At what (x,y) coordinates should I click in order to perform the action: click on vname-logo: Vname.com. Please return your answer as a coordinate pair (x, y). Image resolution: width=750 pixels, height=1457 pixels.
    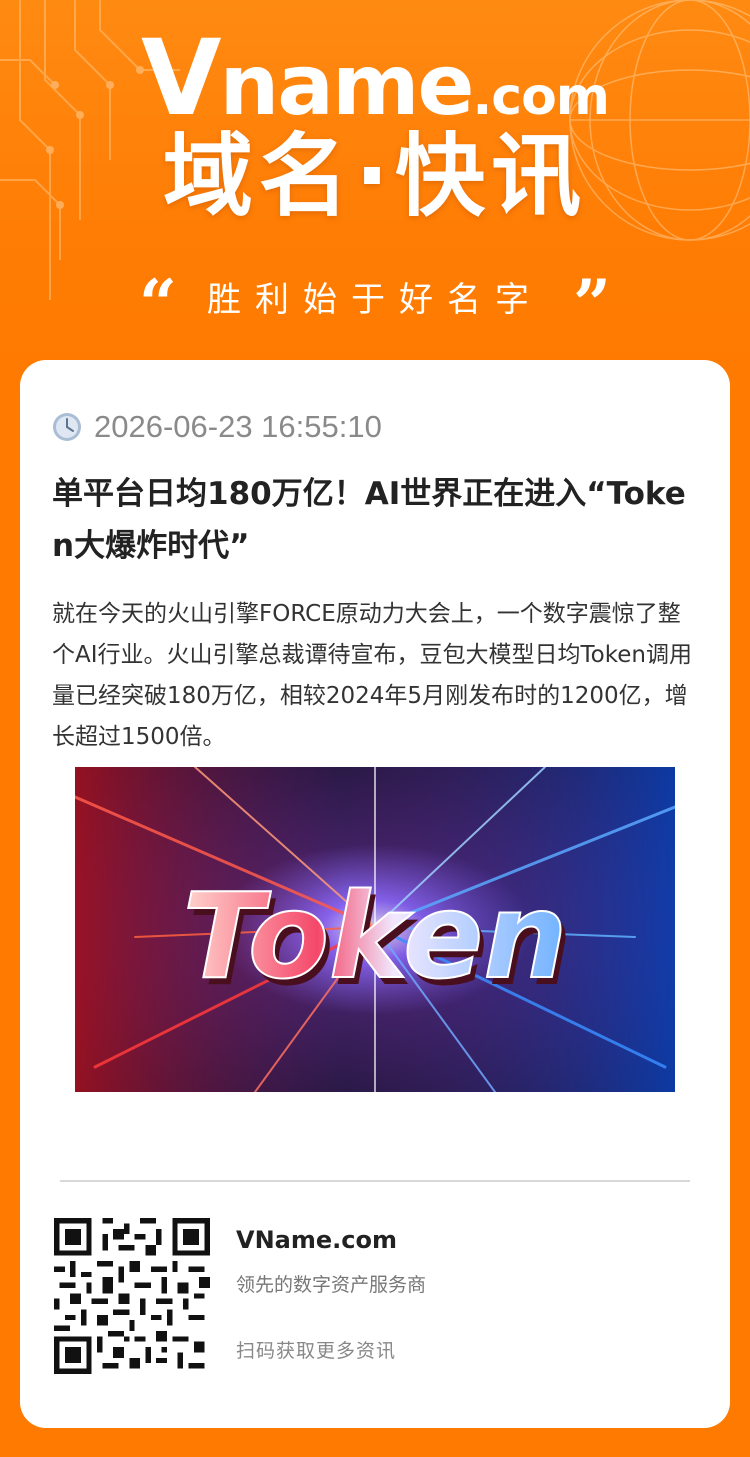
    Looking at the image, I should click on (375, 78).